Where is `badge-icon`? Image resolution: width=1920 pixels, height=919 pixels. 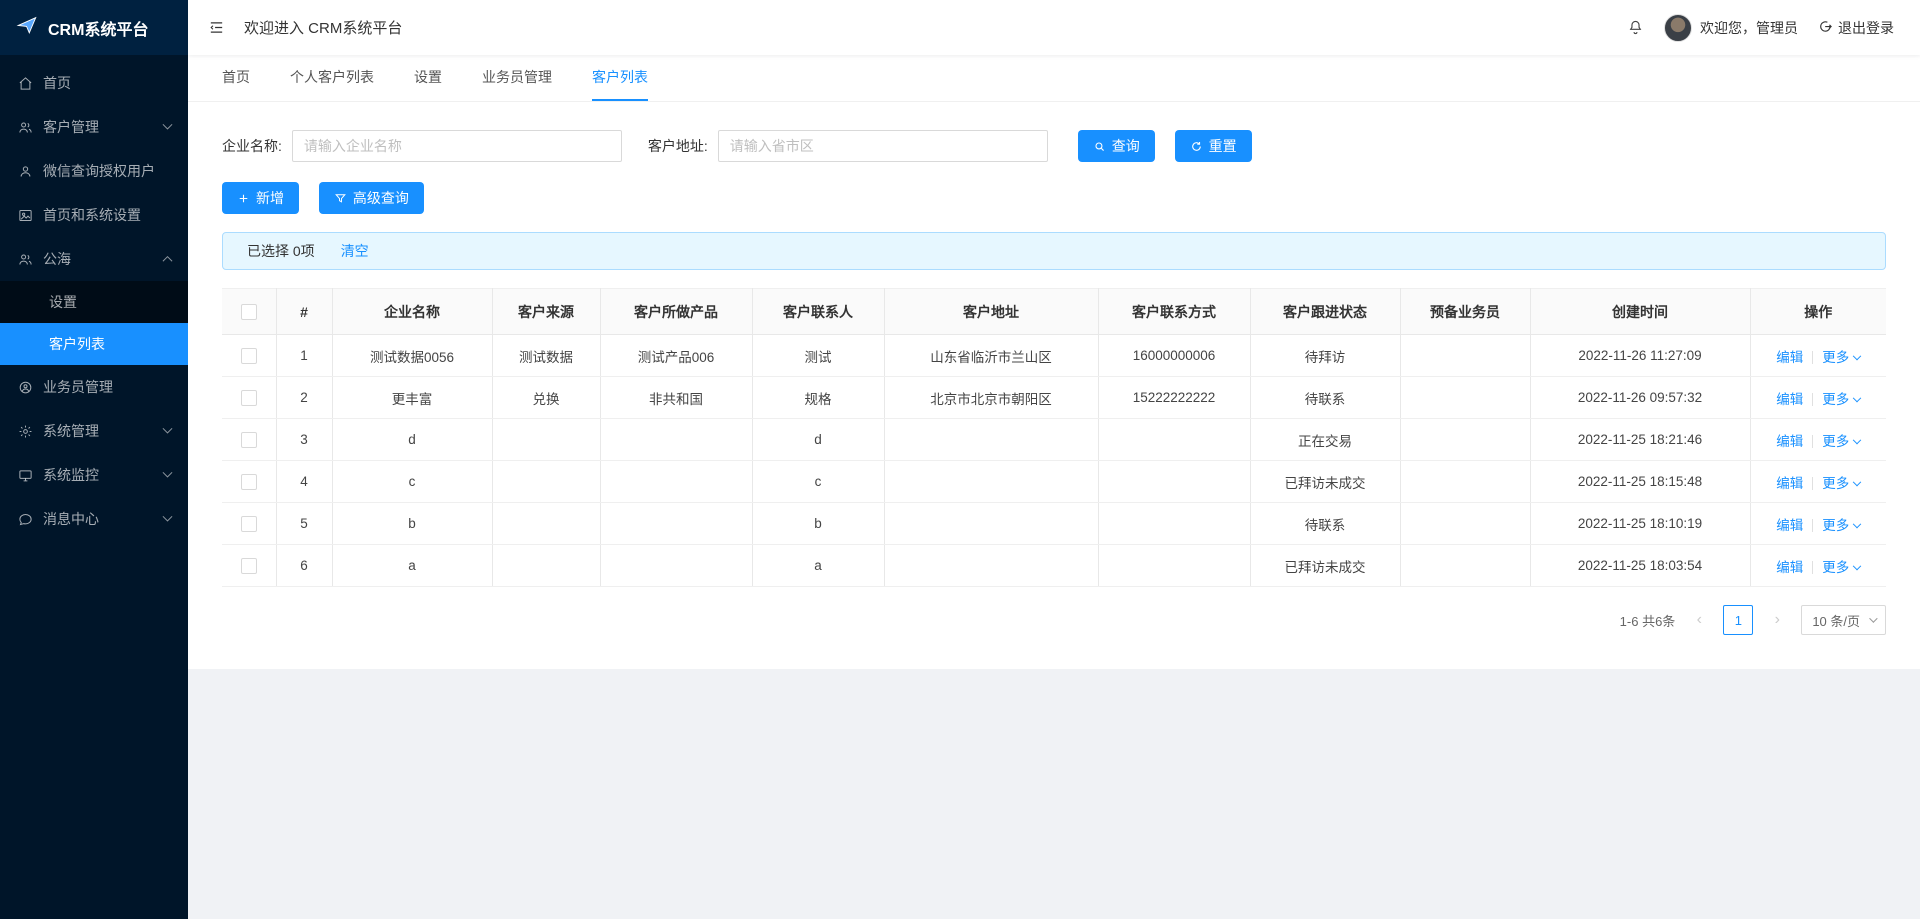 badge-icon is located at coordinates (25, 387).